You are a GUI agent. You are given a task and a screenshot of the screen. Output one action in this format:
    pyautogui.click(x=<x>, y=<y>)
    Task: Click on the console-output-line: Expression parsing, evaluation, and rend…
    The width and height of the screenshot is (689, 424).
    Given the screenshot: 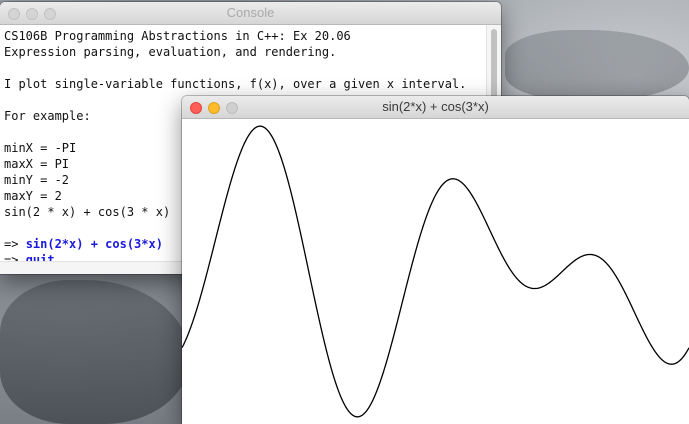 What is the action you would take?
    pyautogui.click(x=170, y=52)
    